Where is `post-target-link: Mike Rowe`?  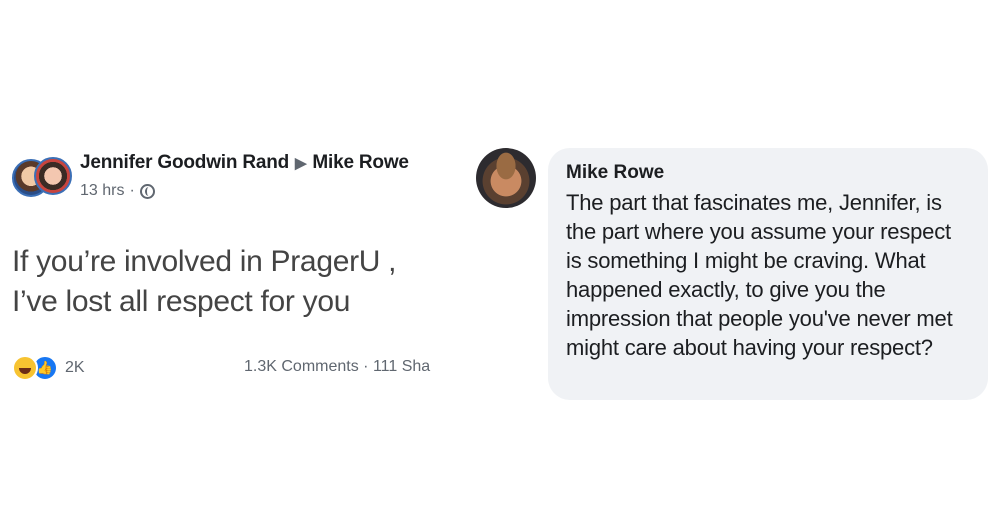
post-target-link: Mike Rowe is located at coordinates (360, 162).